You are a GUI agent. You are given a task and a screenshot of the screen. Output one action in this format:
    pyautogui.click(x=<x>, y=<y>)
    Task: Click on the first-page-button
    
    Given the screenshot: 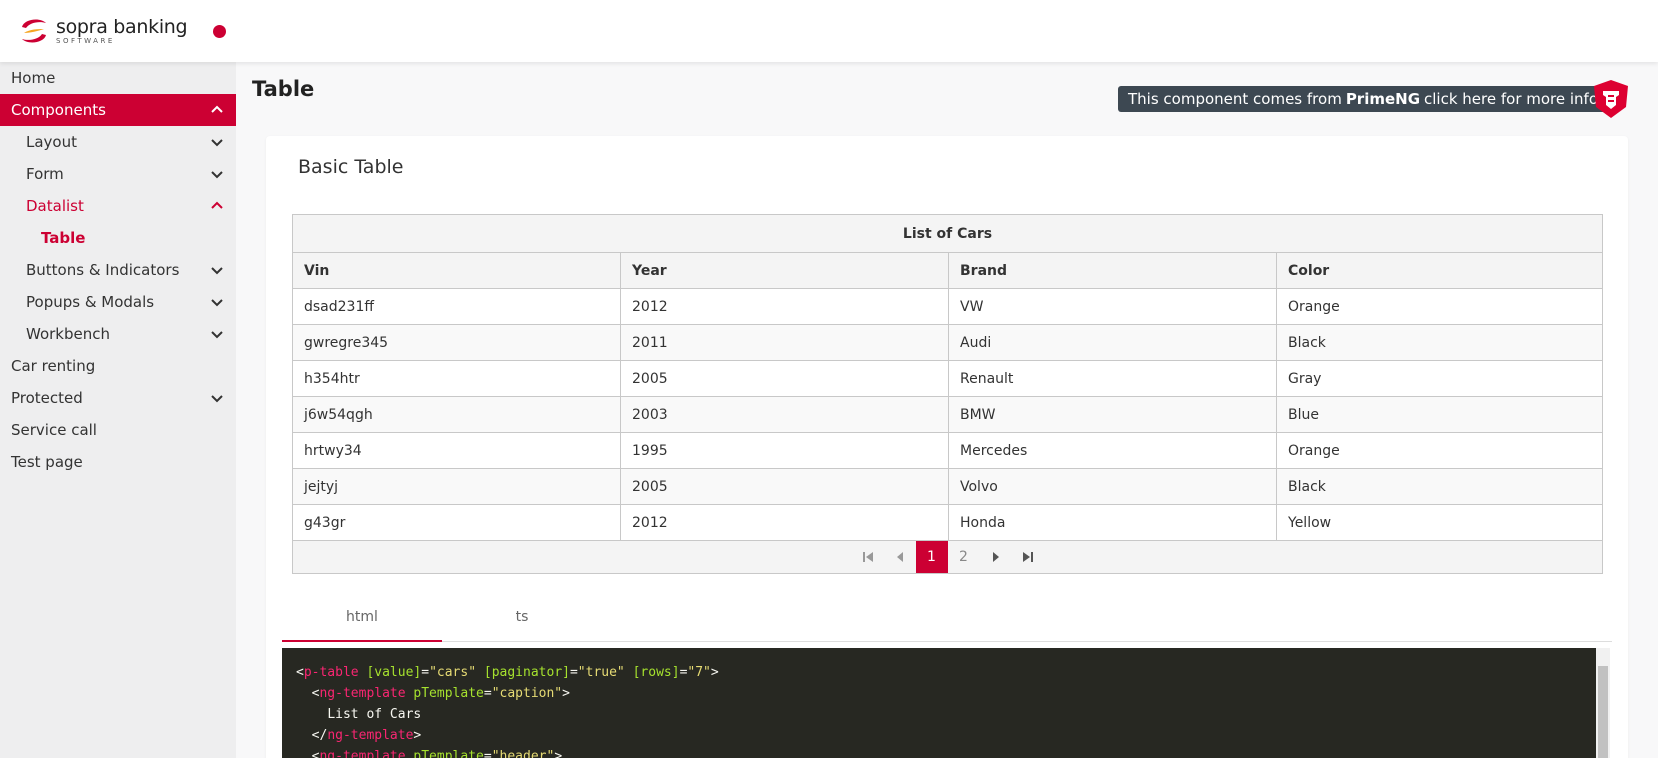 What is the action you would take?
    pyautogui.click(x=868, y=557)
    